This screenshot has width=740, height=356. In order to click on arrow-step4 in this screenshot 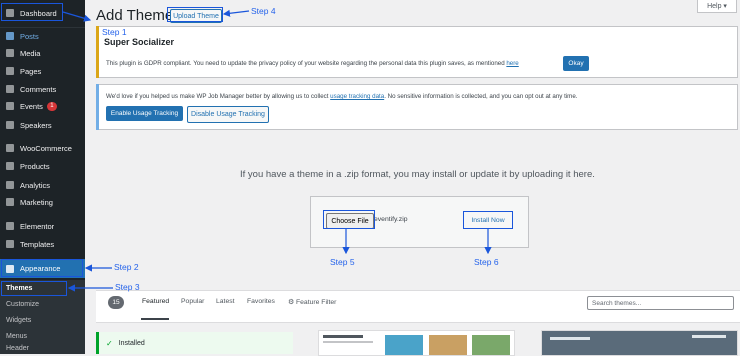, I will do `click(236, 13)`.